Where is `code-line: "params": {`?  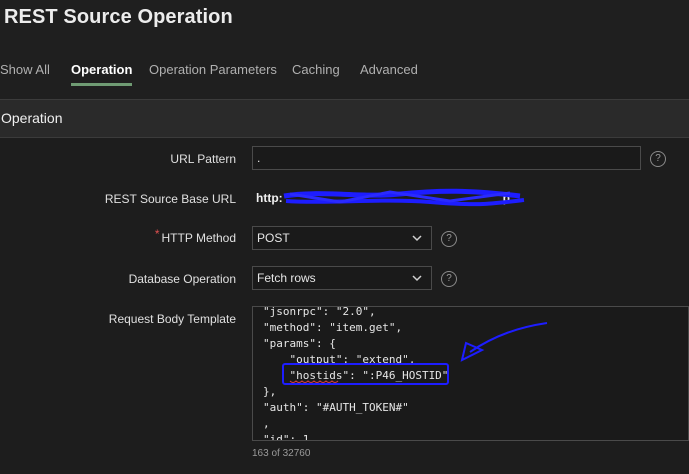
code-line: "params": { is located at coordinates (299, 343).